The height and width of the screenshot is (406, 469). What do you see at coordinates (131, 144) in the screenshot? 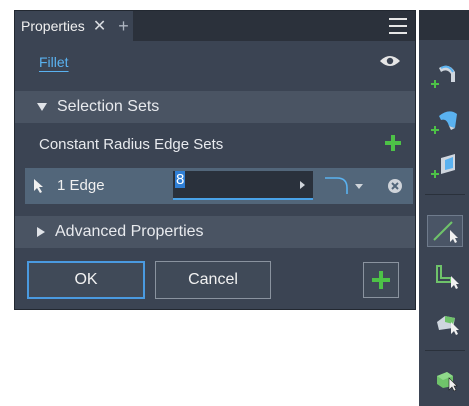
I see `constant-radius-label: Constant Radius Edge Sets` at bounding box center [131, 144].